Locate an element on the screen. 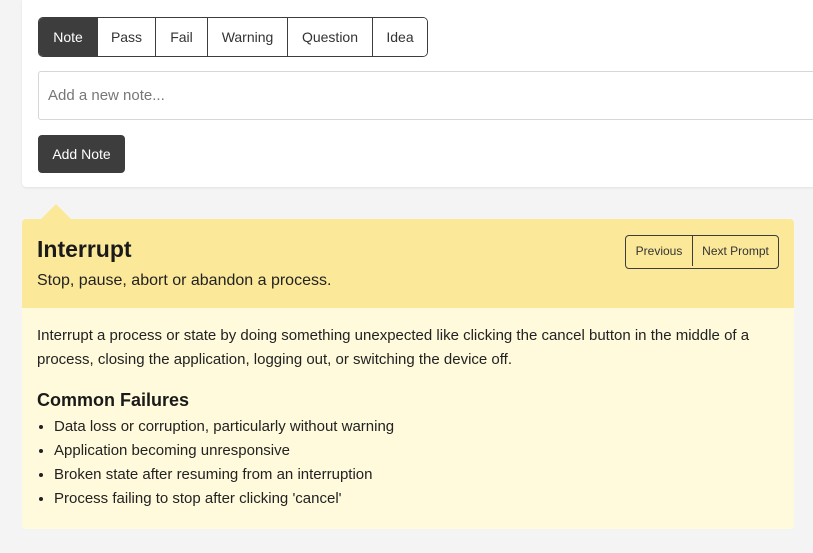  note-type-note-button: Note is located at coordinates (68, 37).